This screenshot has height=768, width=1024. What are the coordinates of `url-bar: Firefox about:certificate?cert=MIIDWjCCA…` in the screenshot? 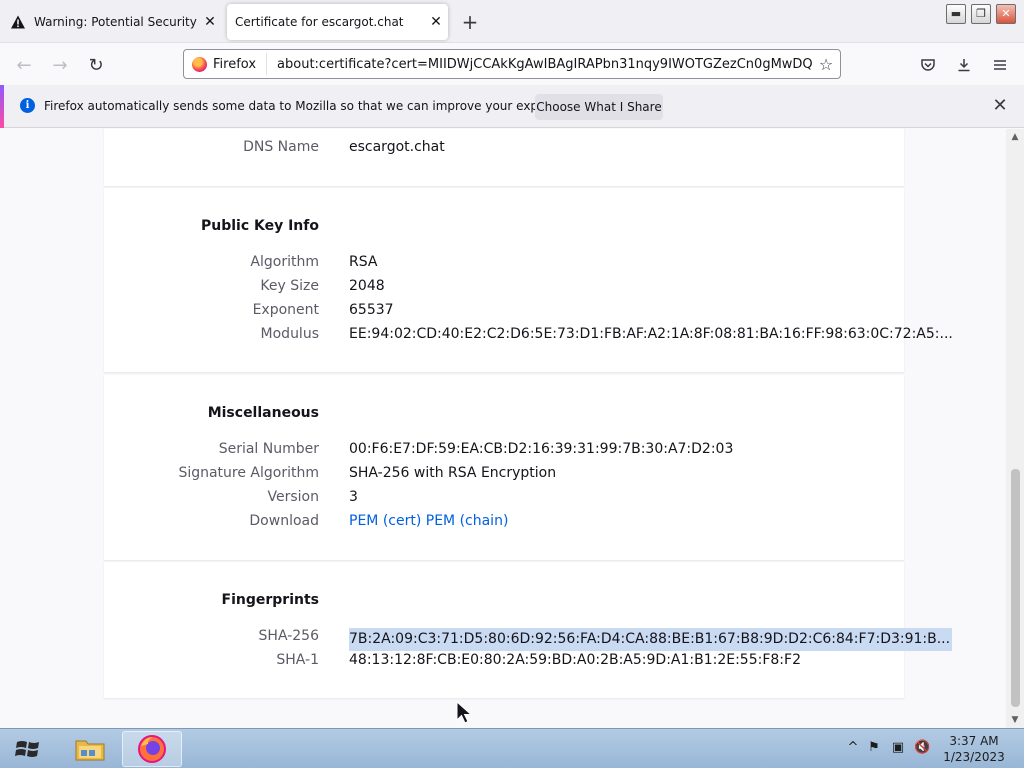 It's located at (512, 64).